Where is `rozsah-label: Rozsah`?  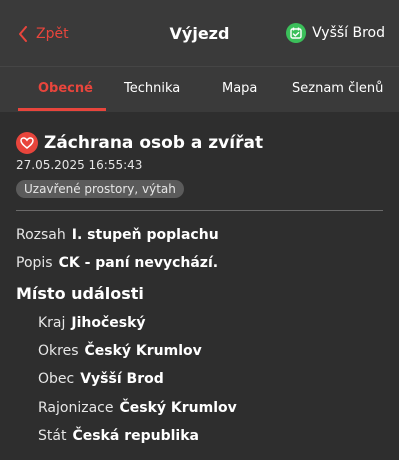 rozsah-label: Rozsah is located at coordinates (41, 235).